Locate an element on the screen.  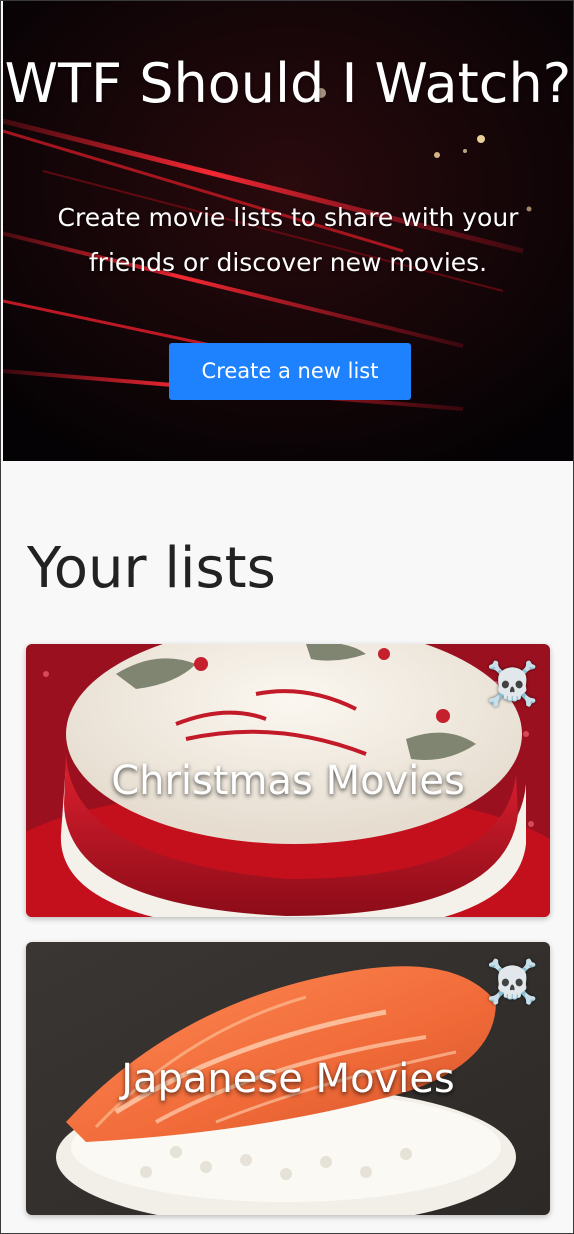
hero-title: WTF Should I Watch? is located at coordinates (288, 83).